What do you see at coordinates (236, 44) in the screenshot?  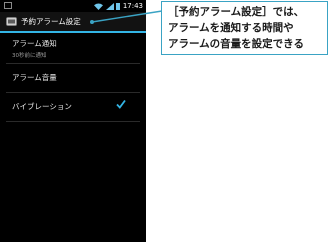 I see `callout-line: アラームの音量を設定できる` at bounding box center [236, 44].